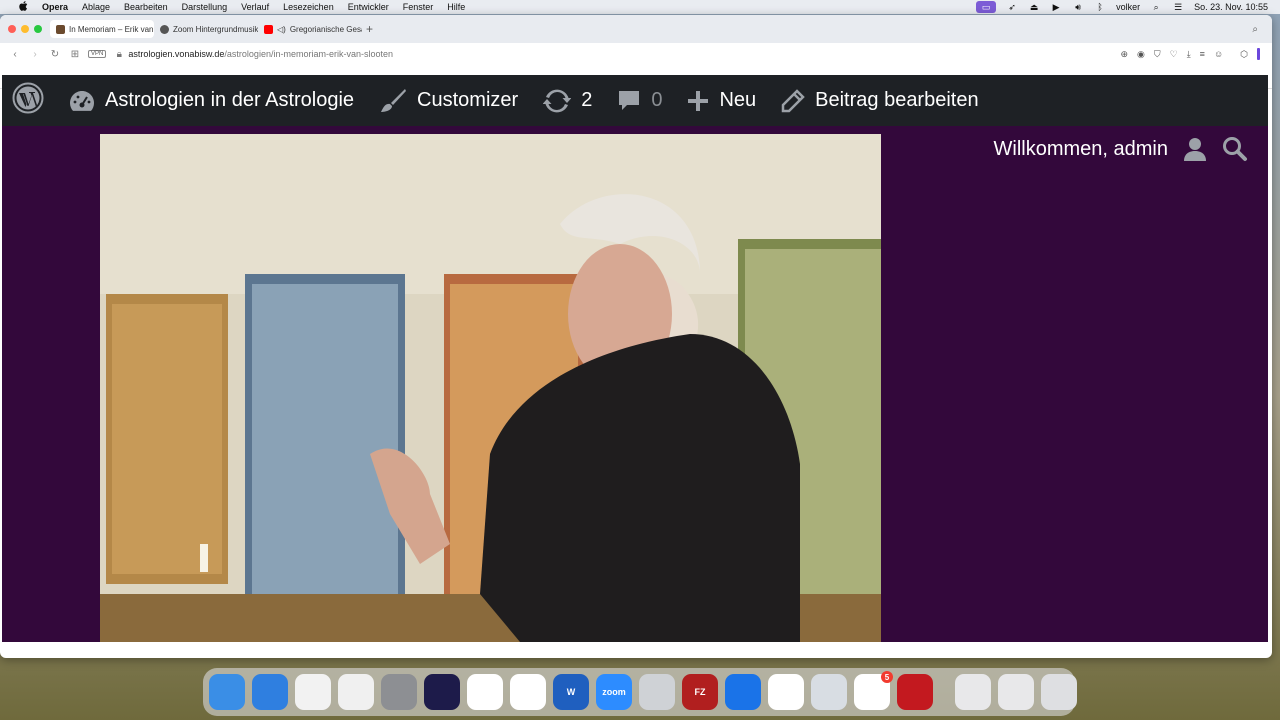 This screenshot has width=1280, height=720. I want to click on filezilla-icon: FZ, so click(700, 692).